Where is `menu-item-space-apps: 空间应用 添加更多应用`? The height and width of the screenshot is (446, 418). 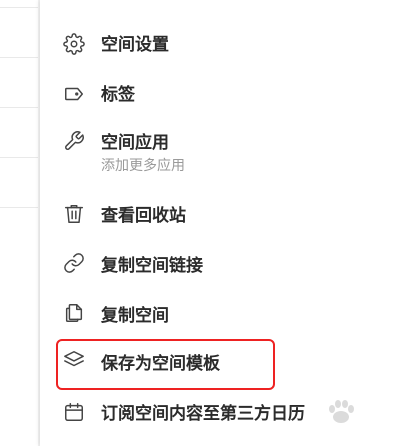 menu-item-space-apps: 空间应用 添加更多应用 is located at coordinates (229, 154).